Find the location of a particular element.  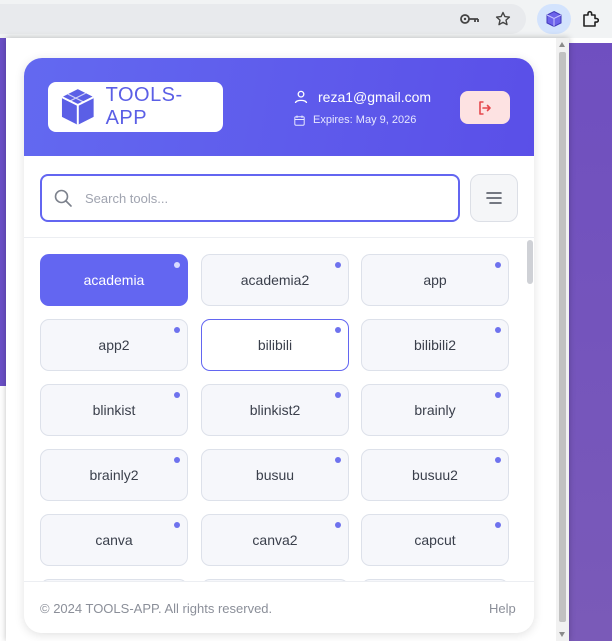

menu-lines-icon is located at coordinates (494, 198).